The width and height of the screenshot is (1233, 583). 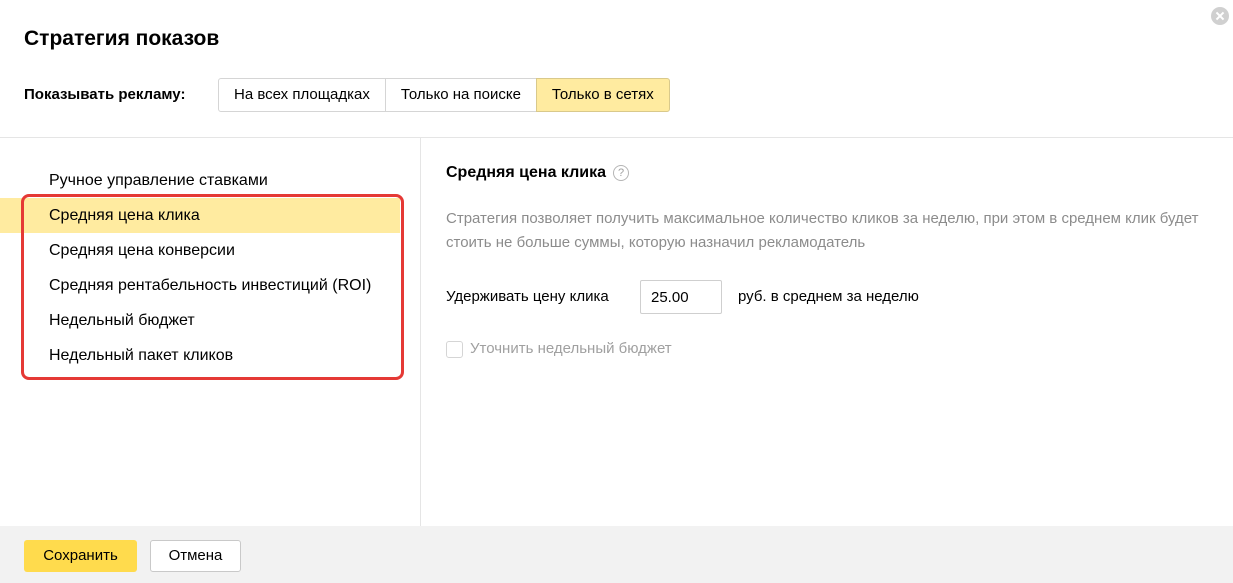 I want to click on header-divider, so click(x=616, y=137).